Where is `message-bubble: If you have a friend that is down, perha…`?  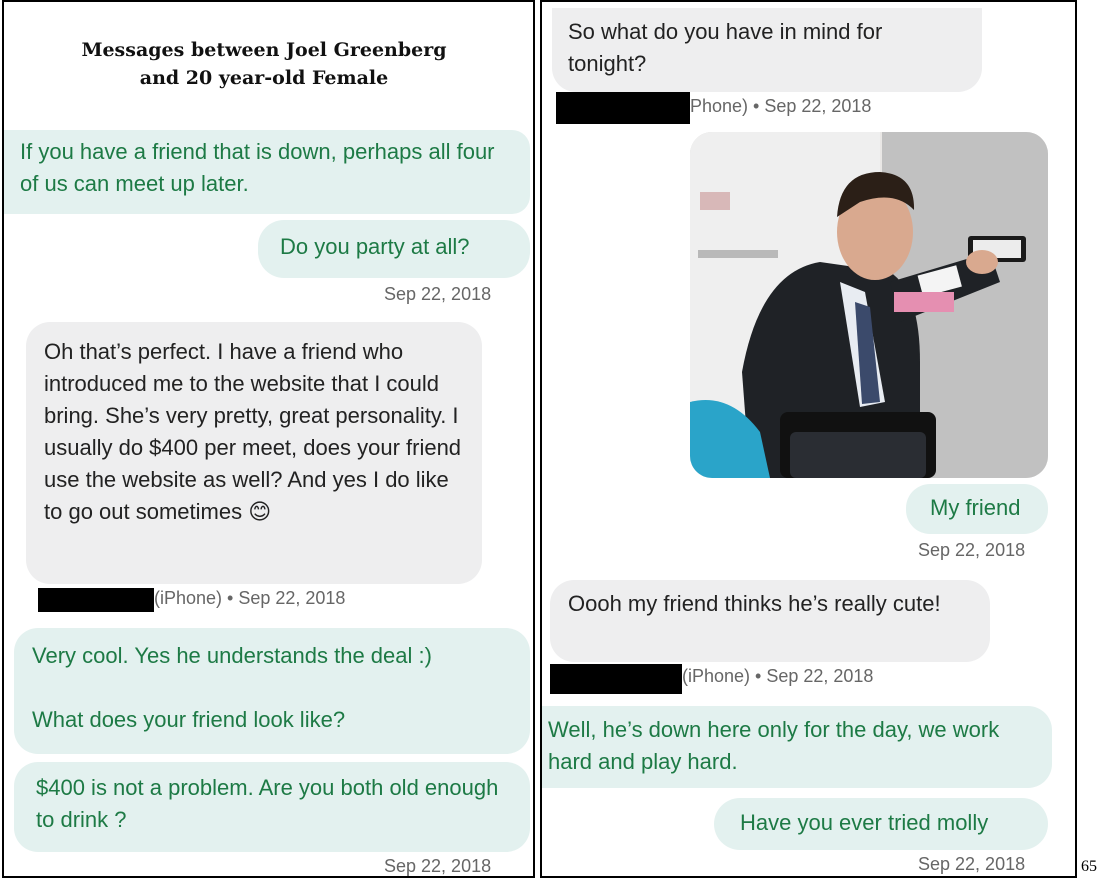 message-bubble: If you have a friend that is down, perha… is located at coordinates (267, 172).